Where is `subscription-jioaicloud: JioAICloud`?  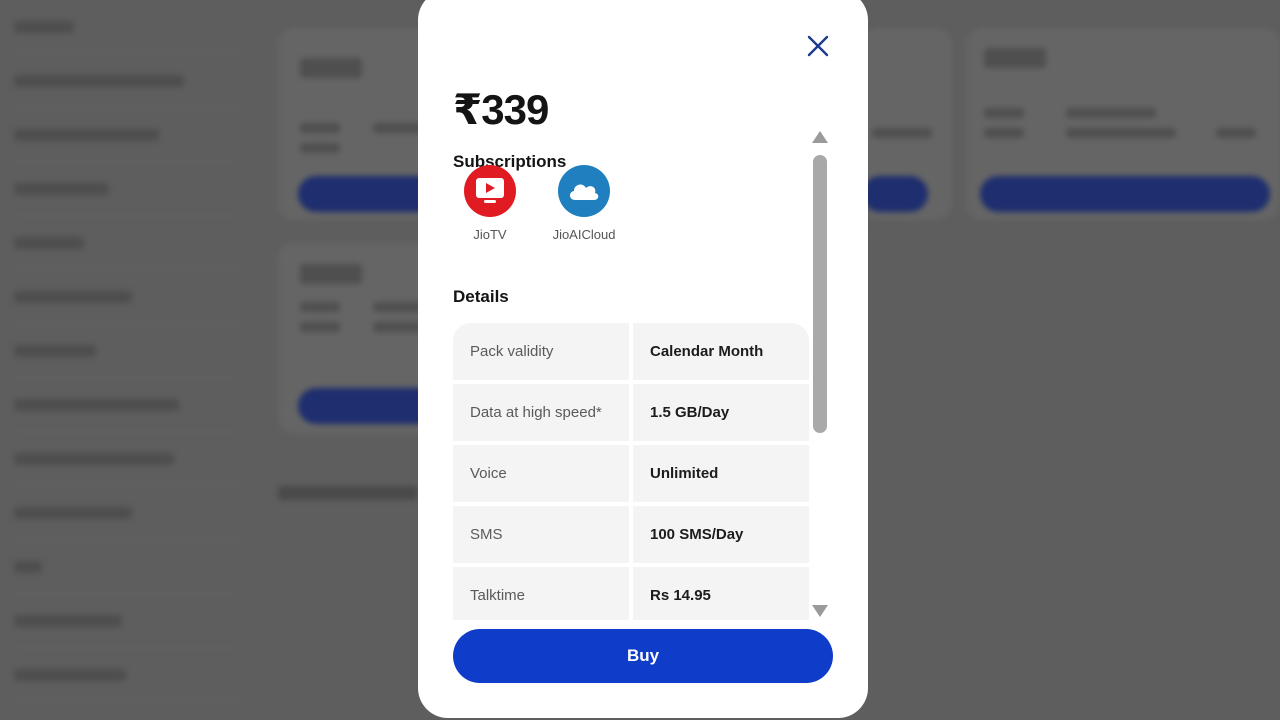 subscription-jioaicloud: JioAICloud is located at coordinates (584, 203).